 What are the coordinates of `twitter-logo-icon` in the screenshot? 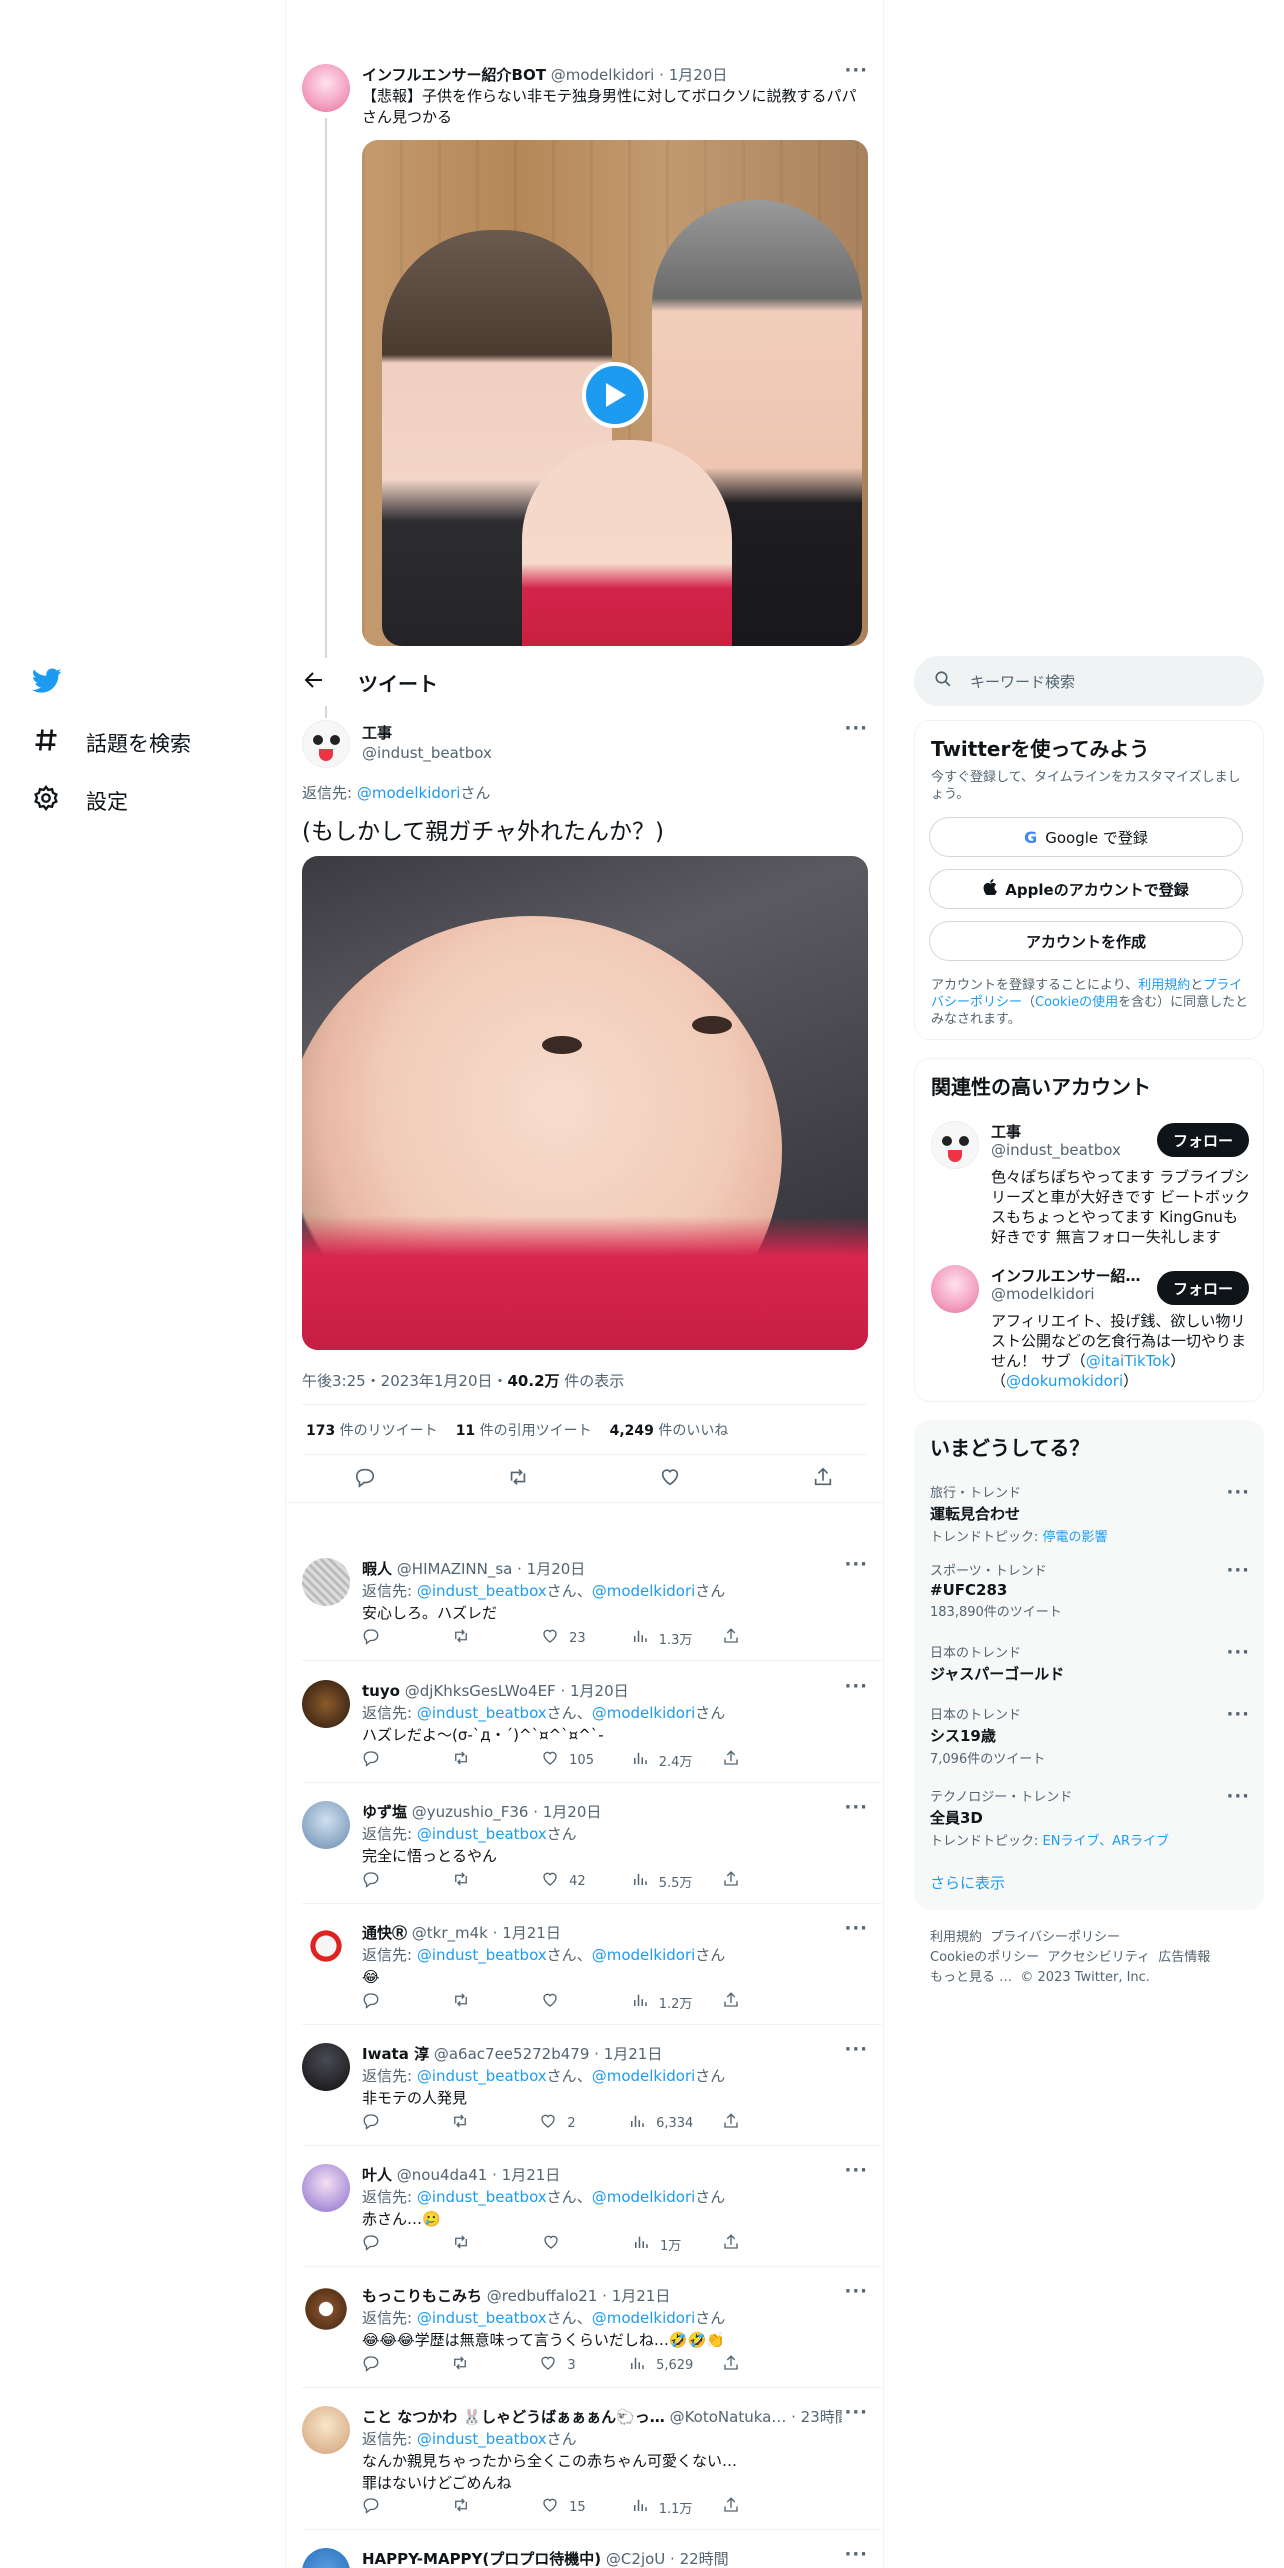 It's located at (47, 683).